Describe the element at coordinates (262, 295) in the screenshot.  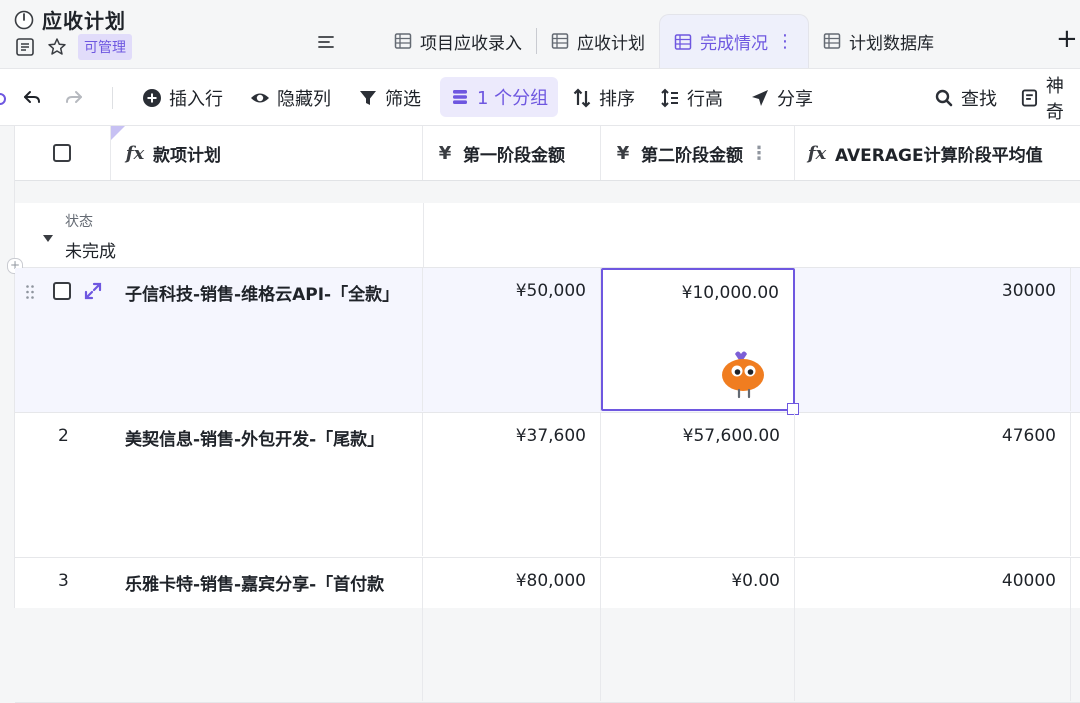
I see `plan-name: 子信科技-销售-维格云API-「全款」` at that location.